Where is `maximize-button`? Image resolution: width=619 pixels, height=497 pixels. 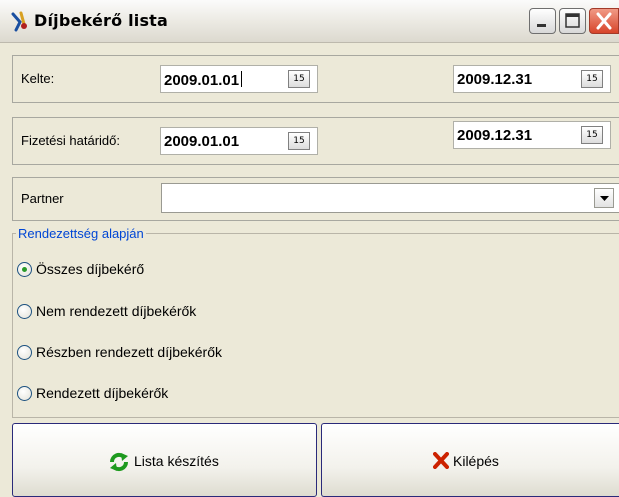
maximize-button is located at coordinates (572, 21).